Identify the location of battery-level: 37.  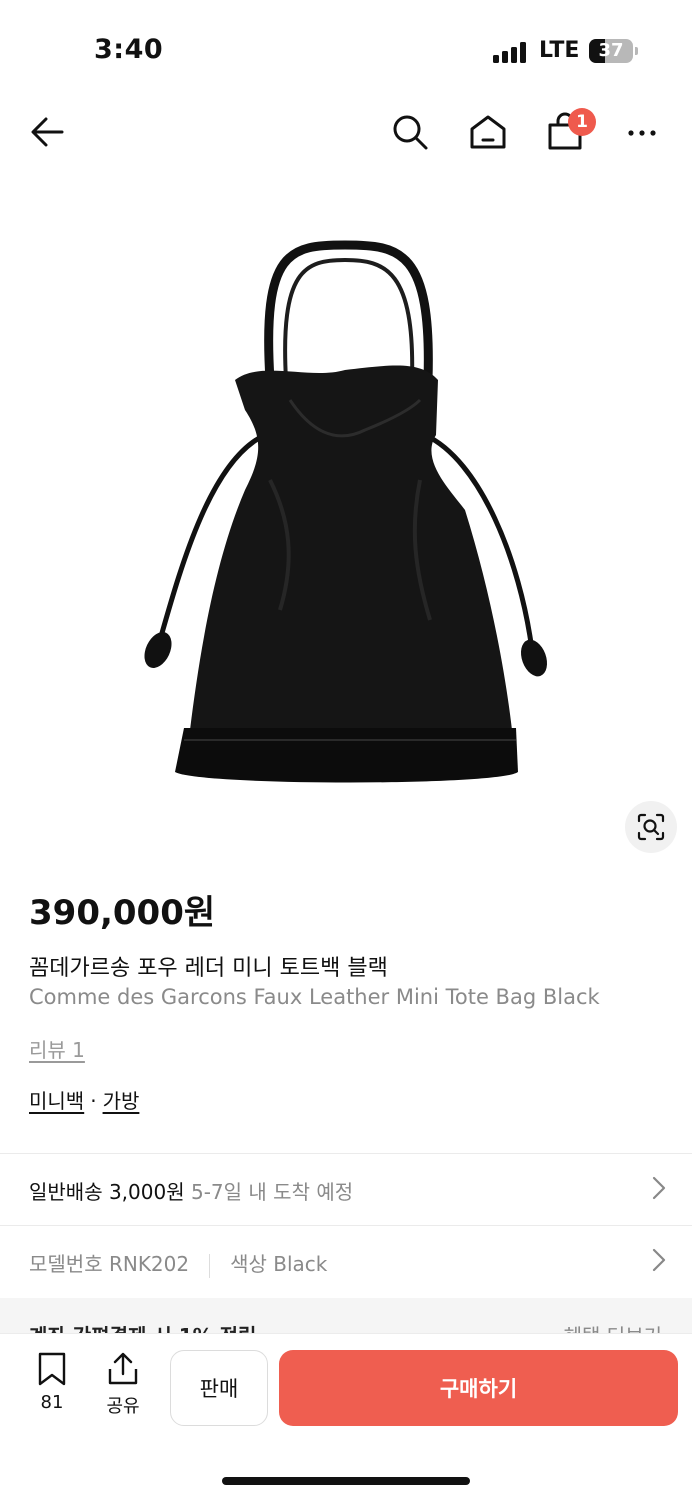
(611, 50).